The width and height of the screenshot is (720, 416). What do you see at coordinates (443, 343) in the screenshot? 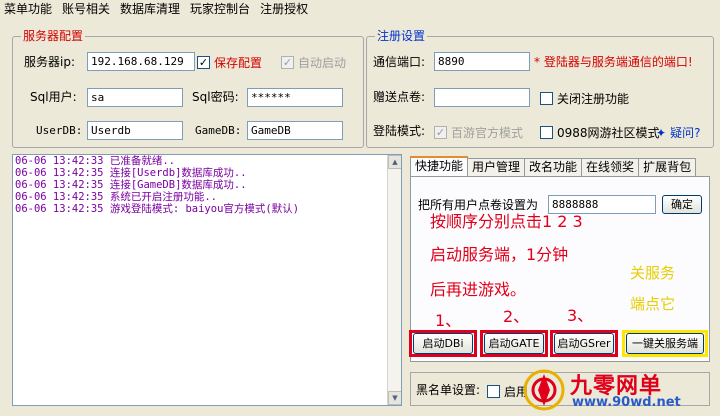
I see `start-dbi-button: 启动DBi` at bounding box center [443, 343].